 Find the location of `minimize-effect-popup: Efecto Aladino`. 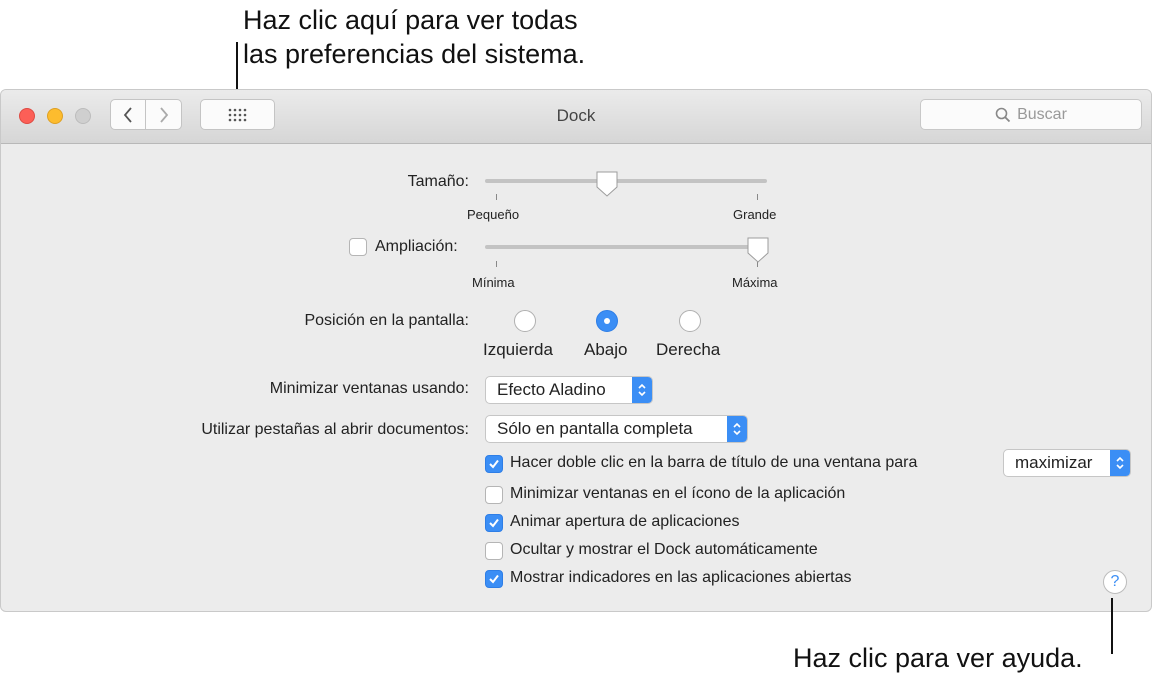

minimize-effect-popup: Efecto Aladino is located at coordinates (569, 390).